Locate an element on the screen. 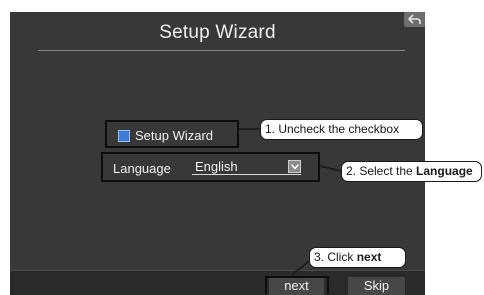  callout-step2-text: 2. Select the is located at coordinates (381, 171).